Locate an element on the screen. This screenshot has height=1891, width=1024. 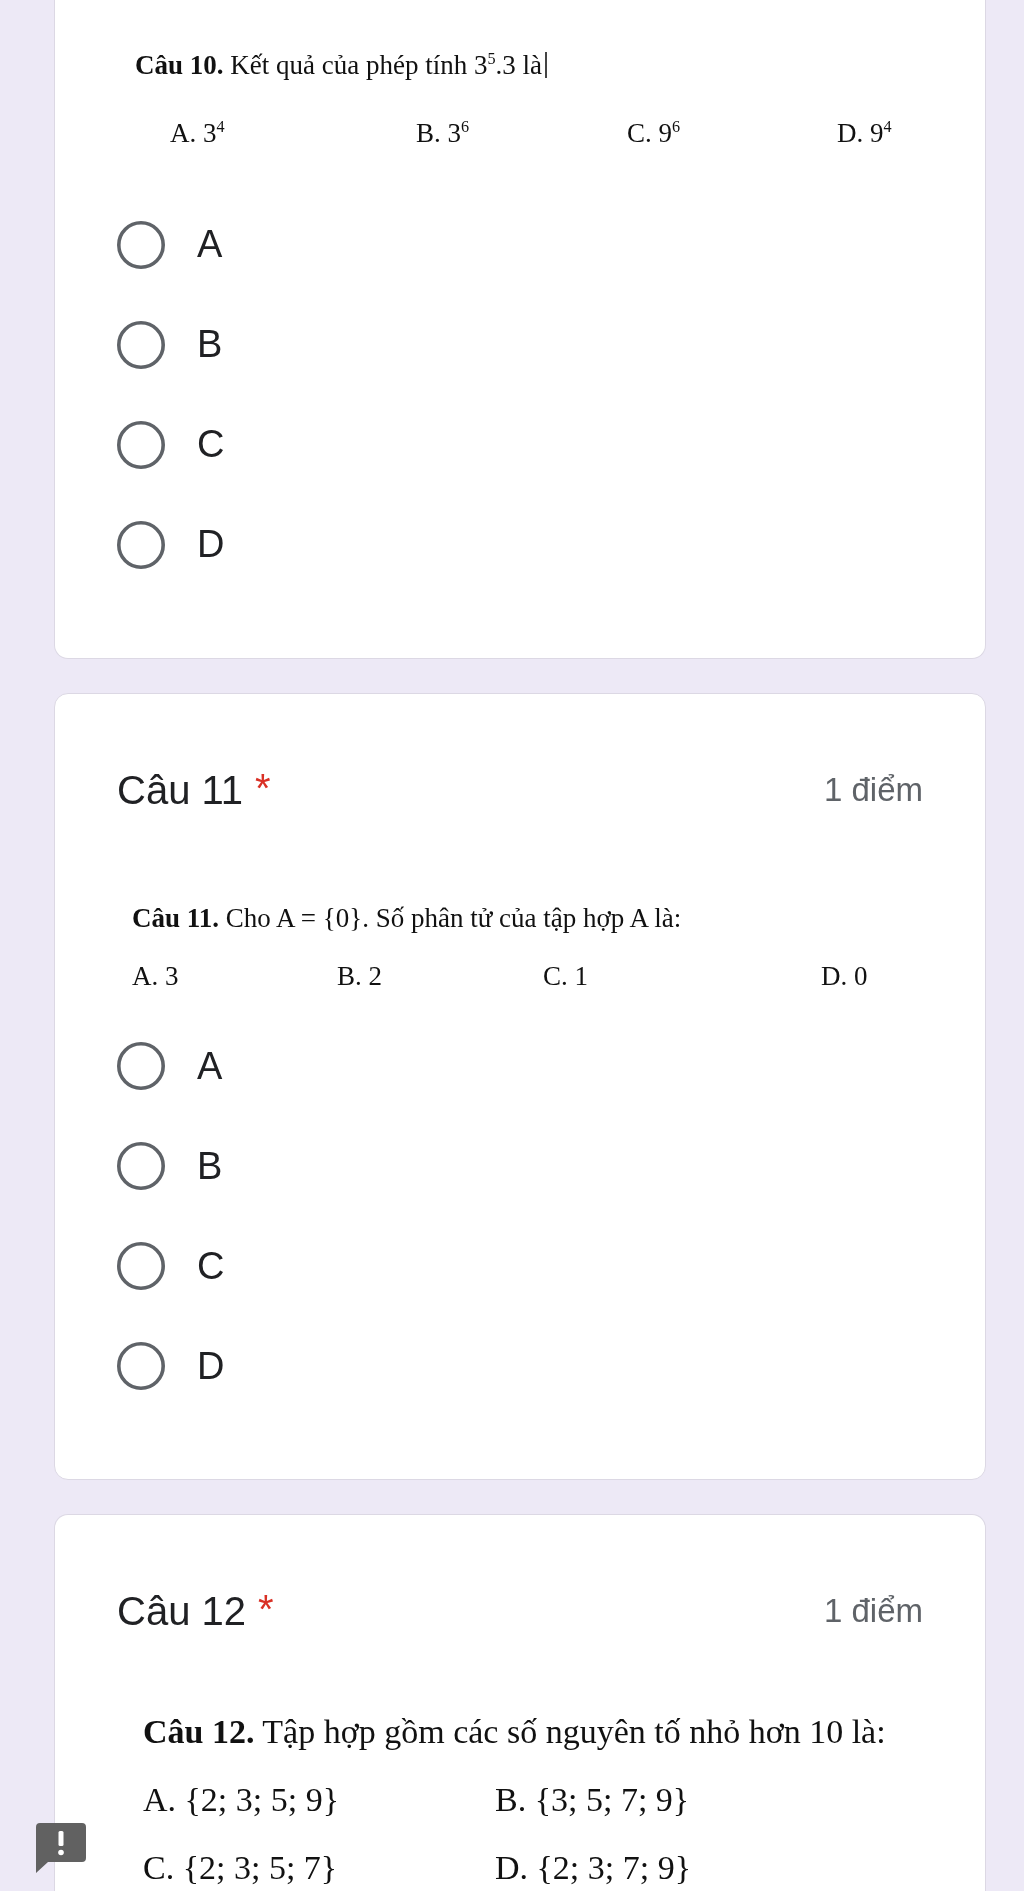
alert-bubble-icon is located at coordinates (61, 1848).